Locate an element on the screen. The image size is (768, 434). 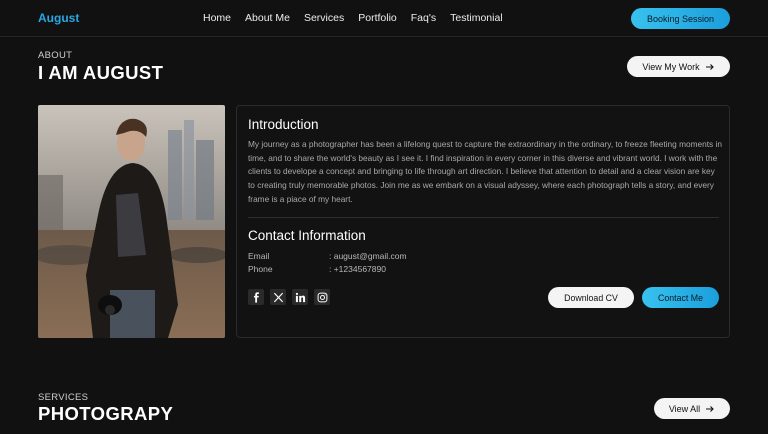
social-links is located at coordinates (289, 297).